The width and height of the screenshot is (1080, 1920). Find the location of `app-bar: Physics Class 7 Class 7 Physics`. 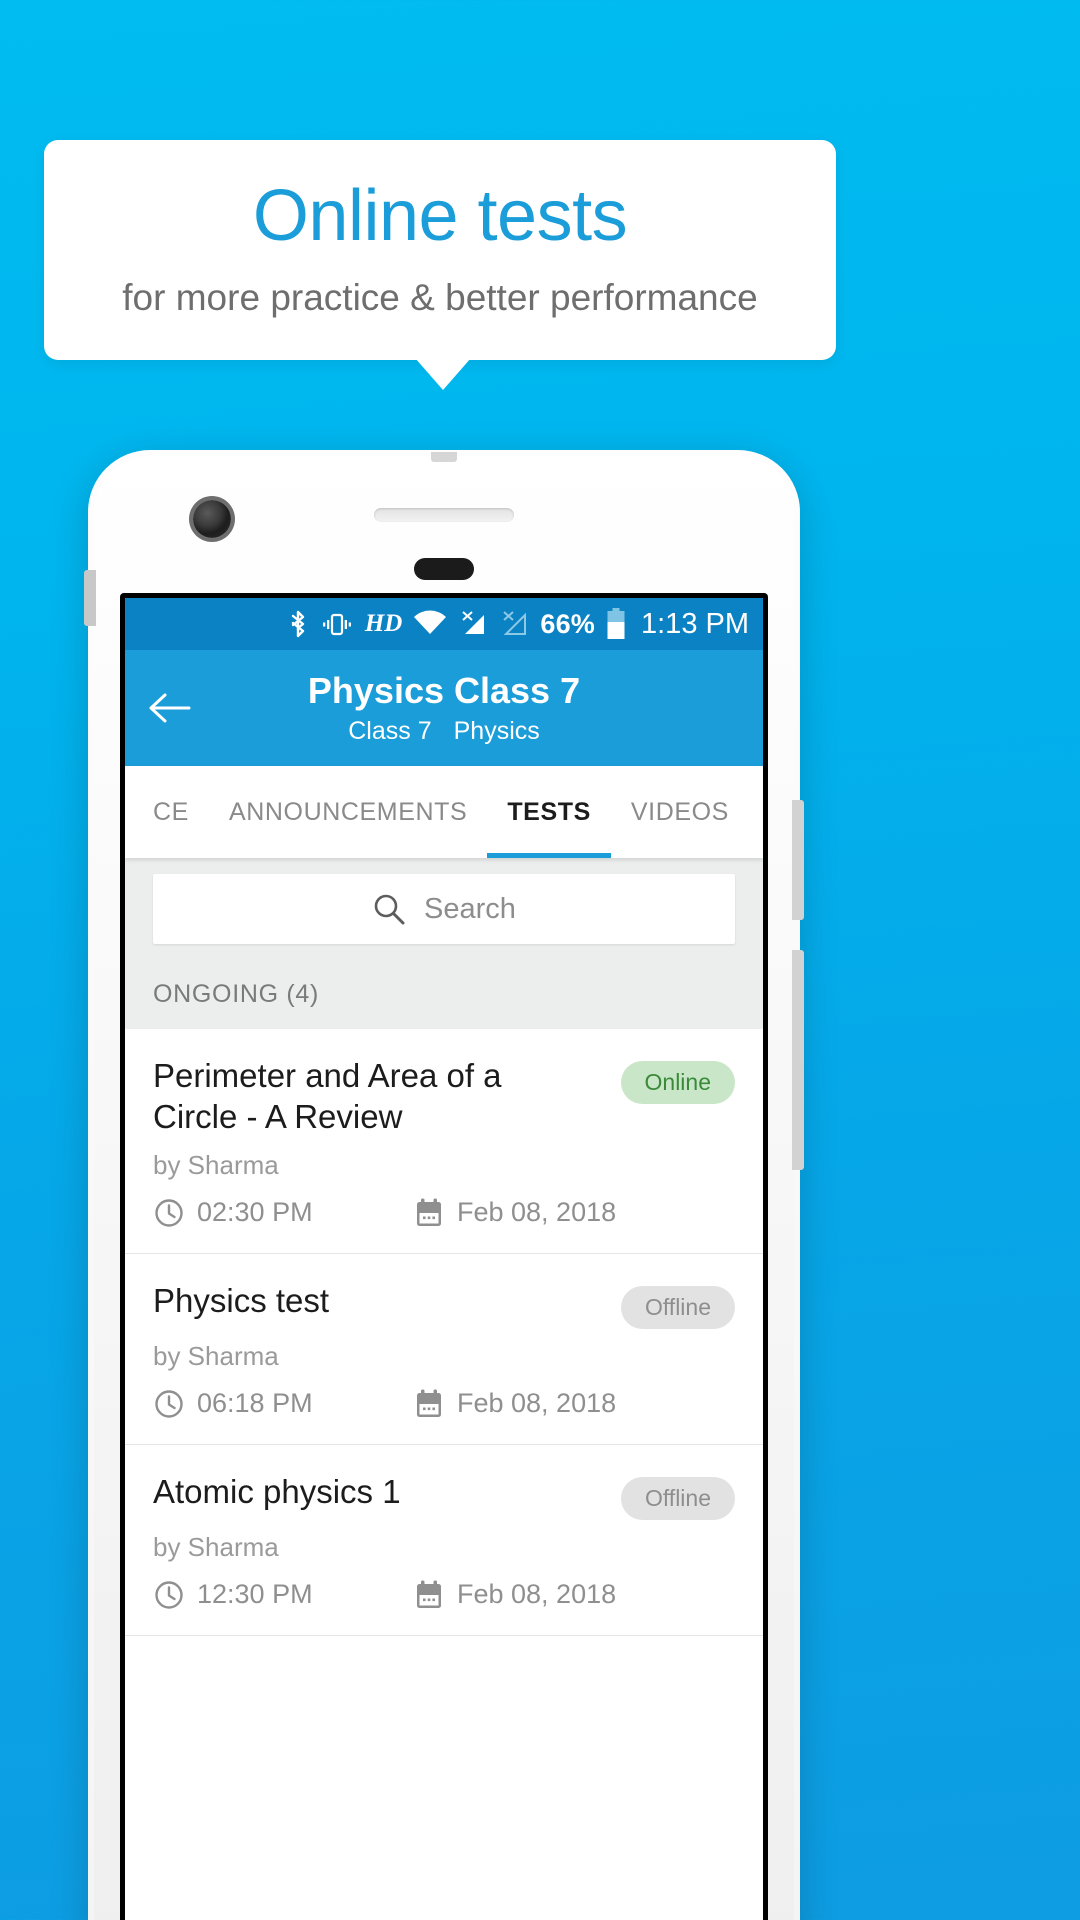

app-bar: Physics Class 7 Class 7 Physics is located at coordinates (444, 708).